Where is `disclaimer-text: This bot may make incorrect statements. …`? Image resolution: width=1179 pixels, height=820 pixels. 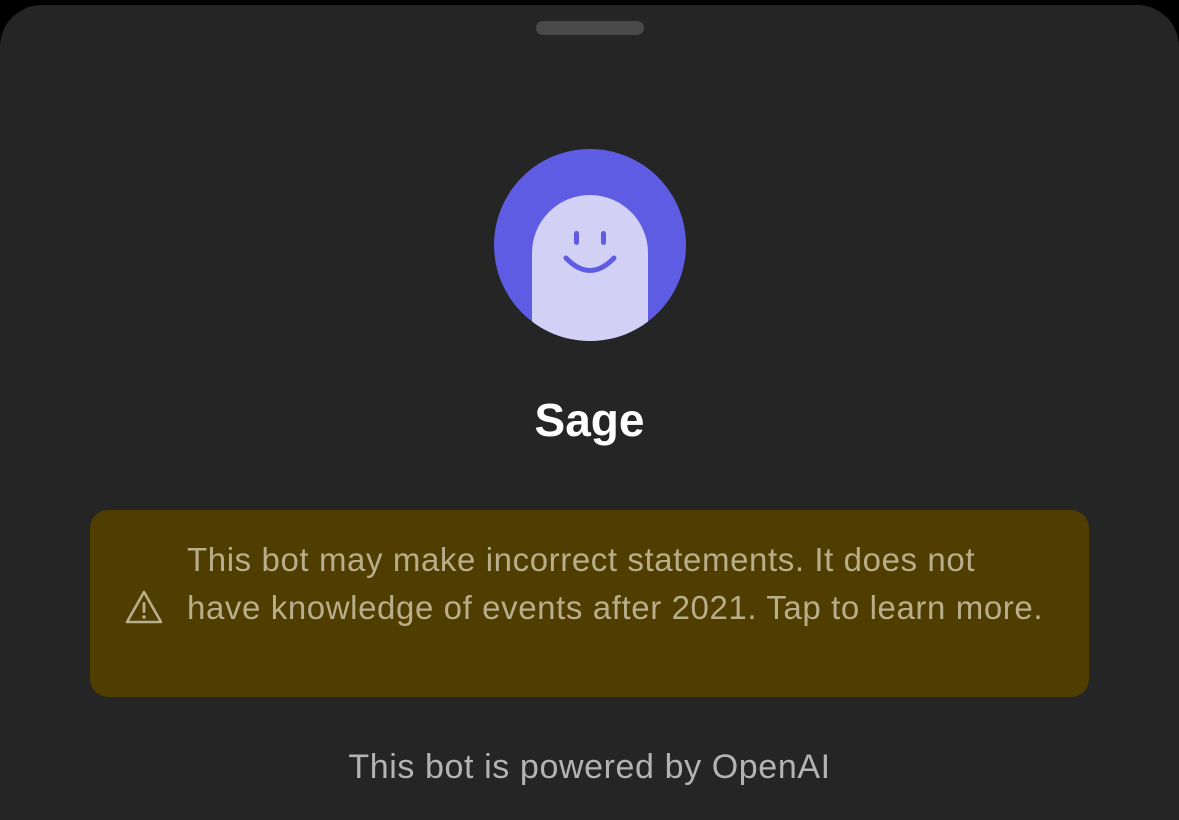
disclaimer-text: This bot may make incorrect statements. … is located at coordinates (615, 583).